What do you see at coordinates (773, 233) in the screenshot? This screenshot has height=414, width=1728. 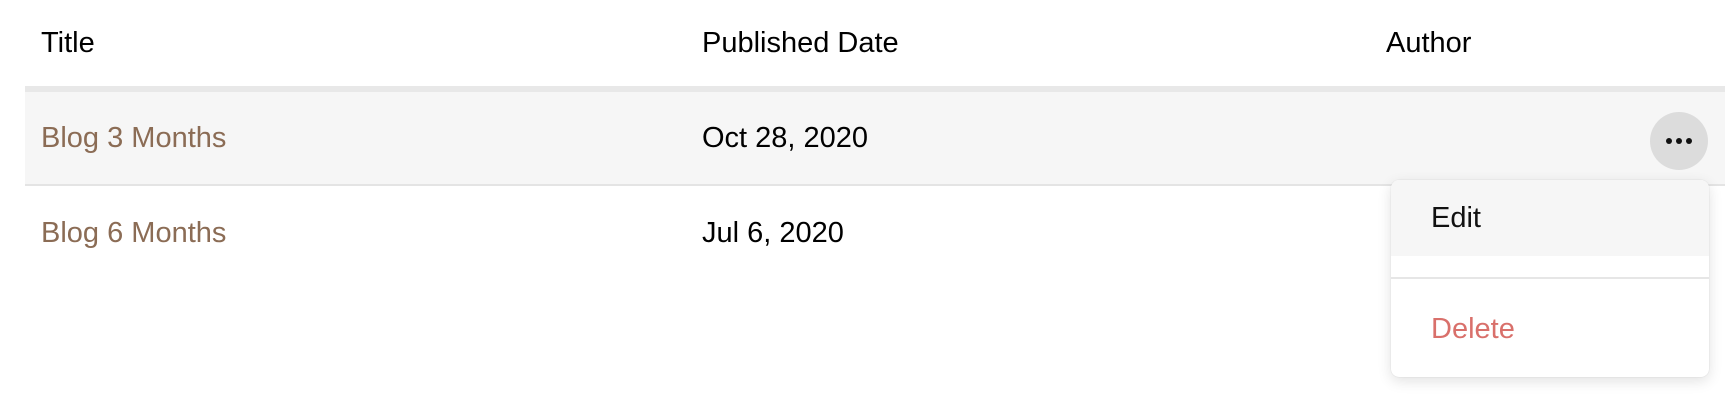 I see `post-published-date: Jul 6, 2020` at bounding box center [773, 233].